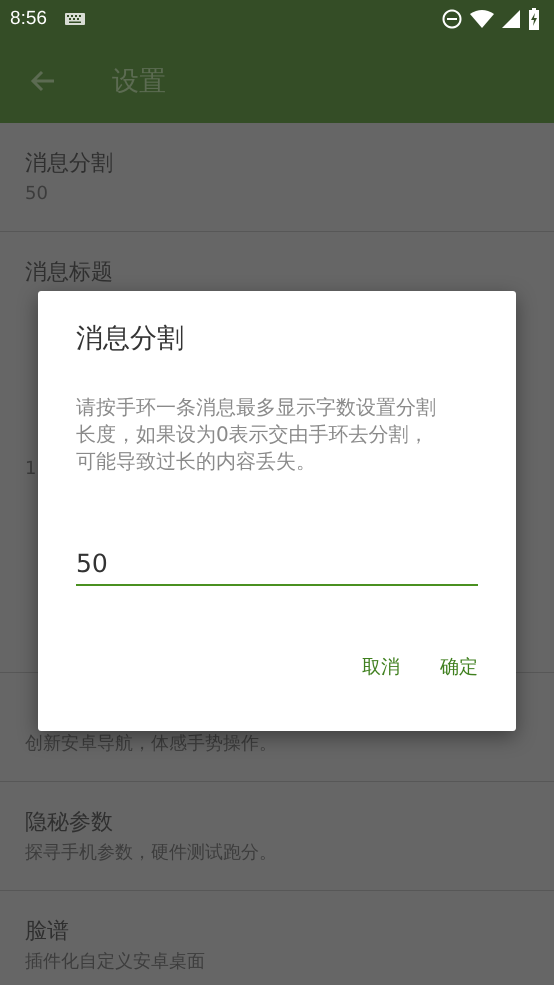 Image resolution: width=554 pixels, height=985 pixels. What do you see at coordinates (511, 19) in the screenshot?
I see `signal-icon` at bounding box center [511, 19].